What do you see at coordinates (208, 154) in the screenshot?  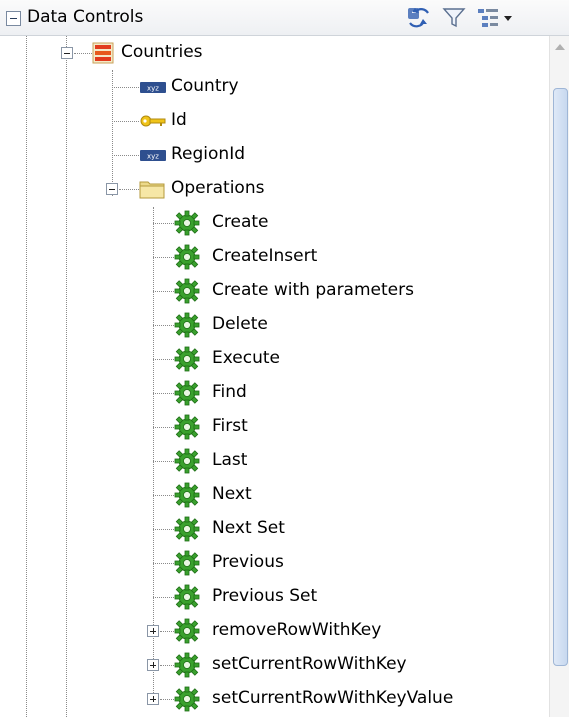 I see `tree-node-label: RegionId` at bounding box center [208, 154].